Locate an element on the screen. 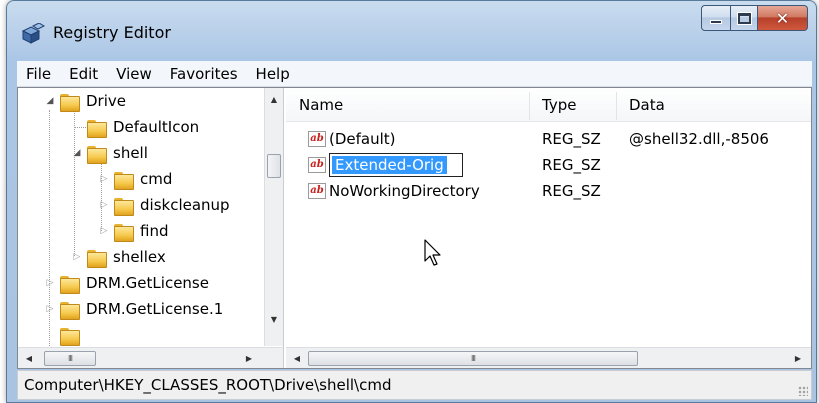 The height and width of the screenshot is (403, 819). rename-input: Extended-Orig is located at coordinates (396, 165).